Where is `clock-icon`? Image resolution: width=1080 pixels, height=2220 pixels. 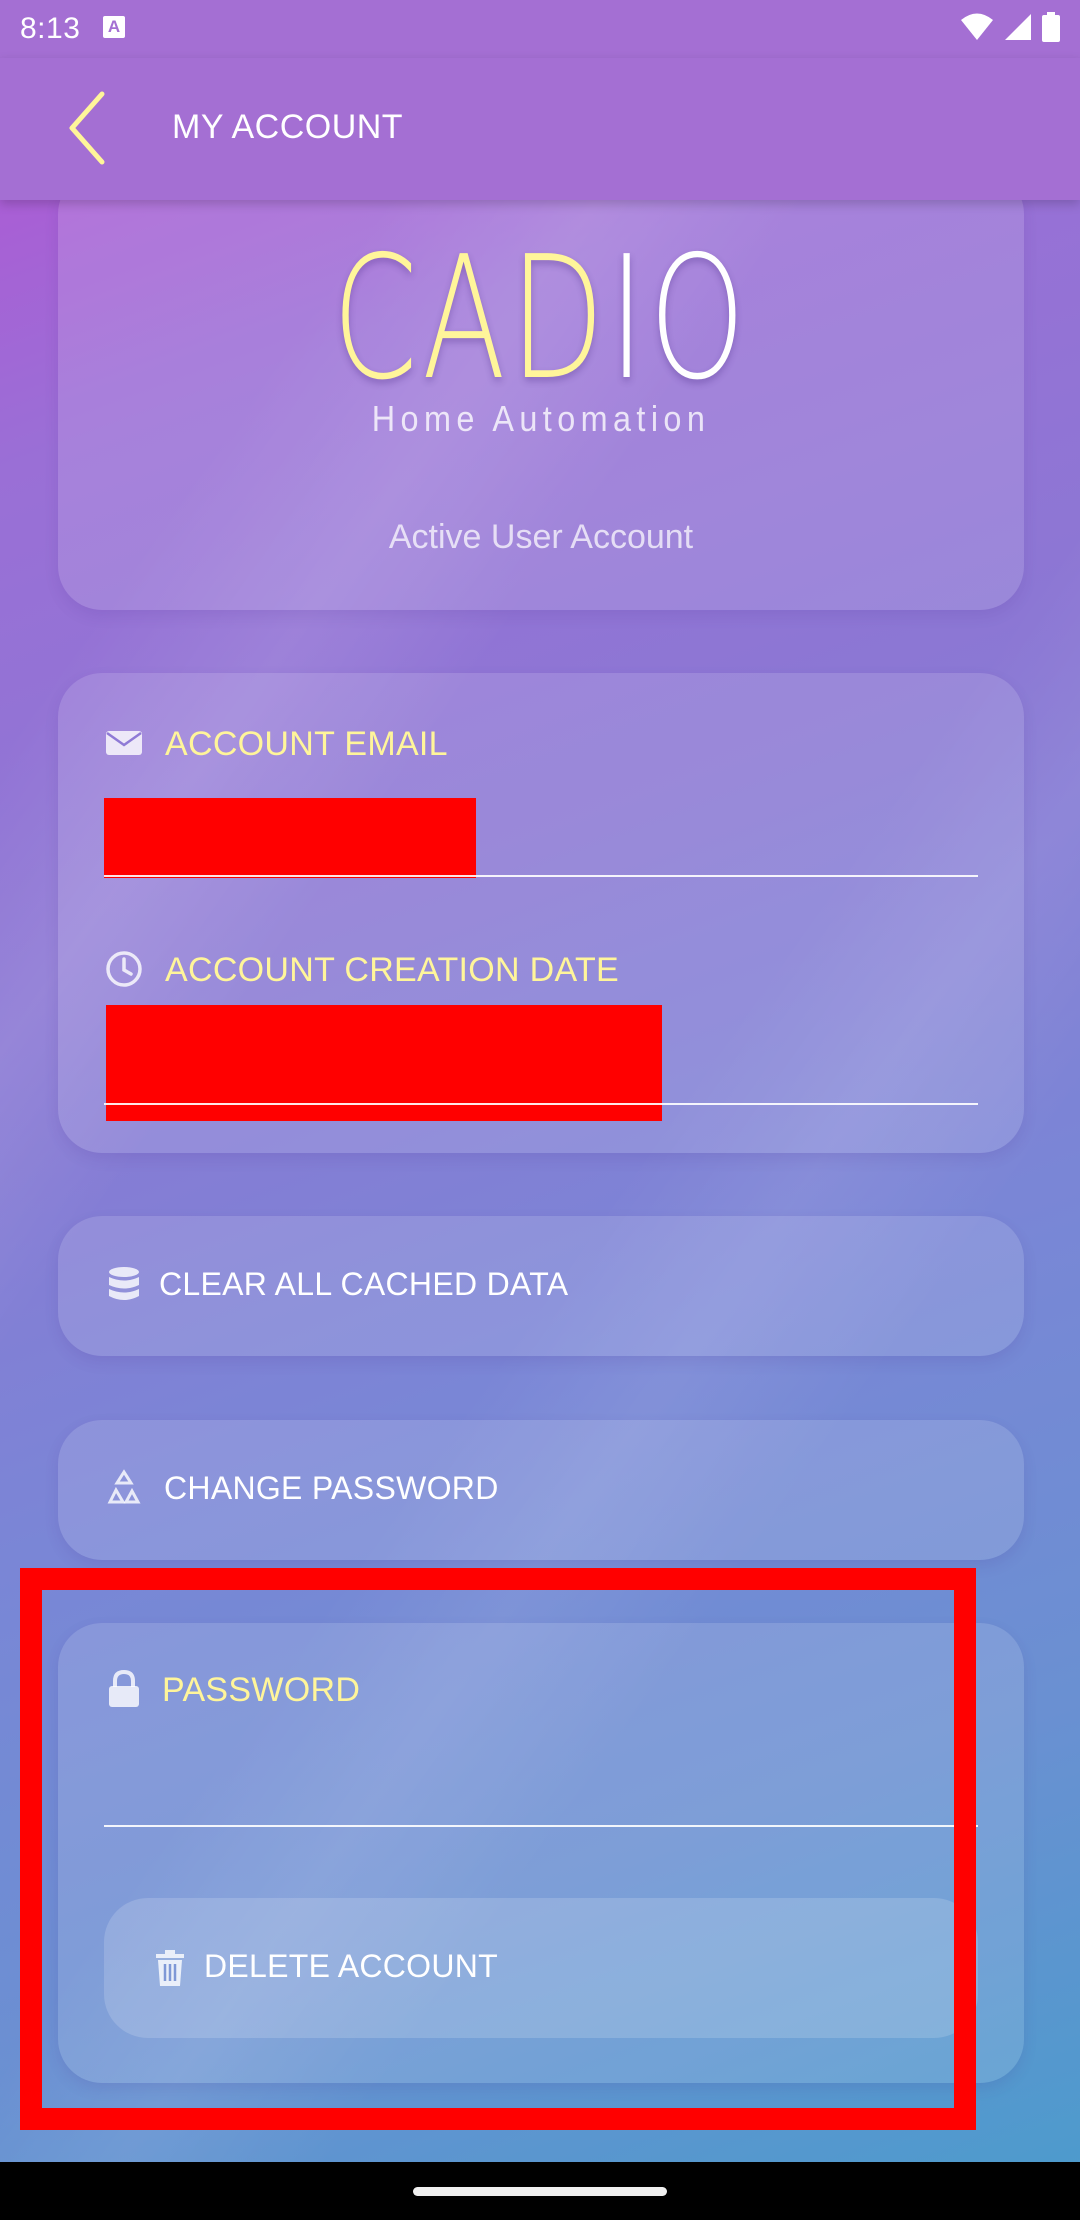
clock-icon is located at coordinates (124, 969).